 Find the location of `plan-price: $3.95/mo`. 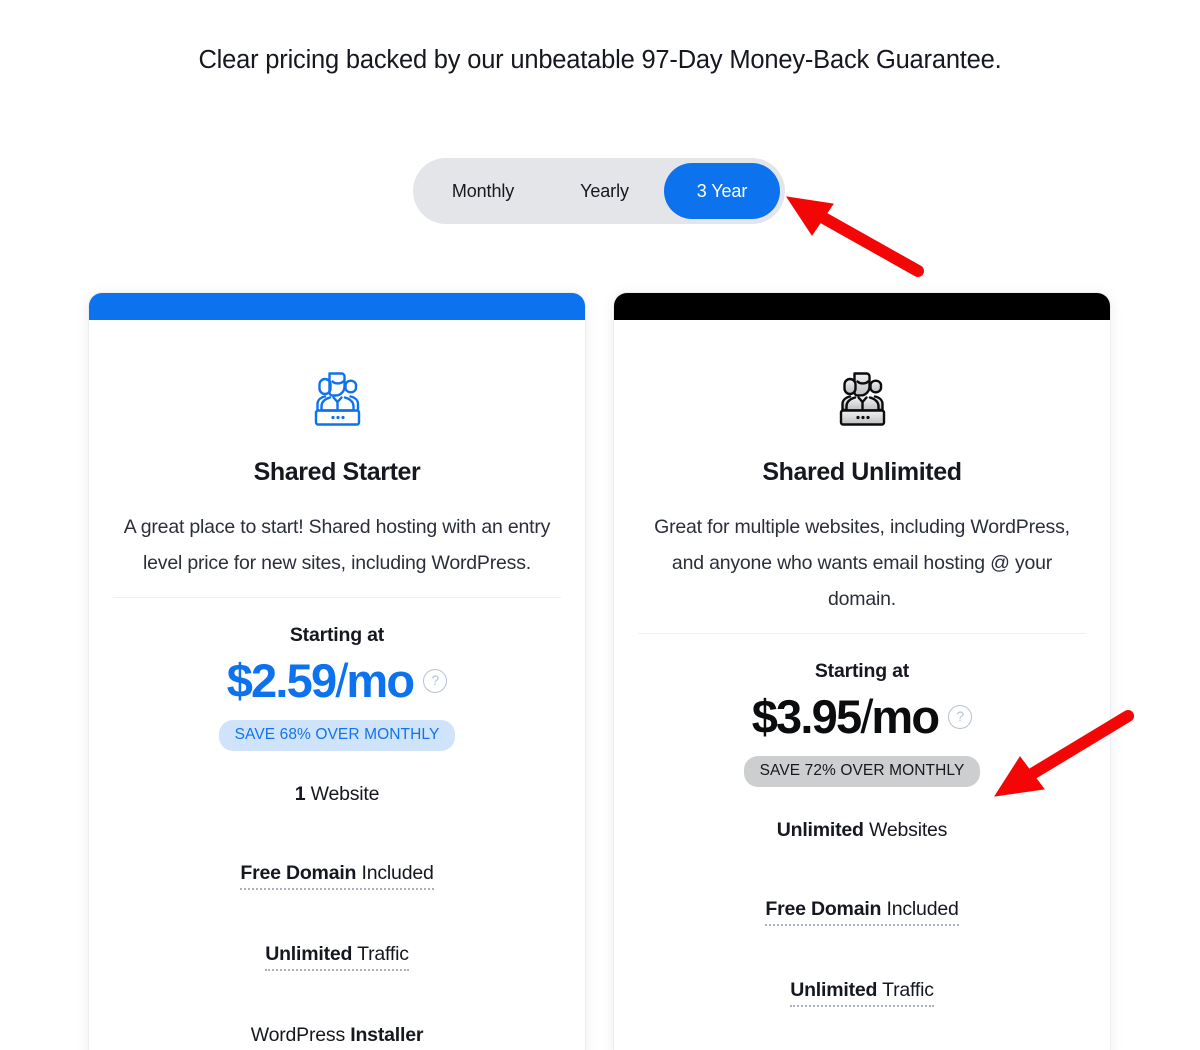

plan-price: $3.95/mo is located at coordinates (845, 716).